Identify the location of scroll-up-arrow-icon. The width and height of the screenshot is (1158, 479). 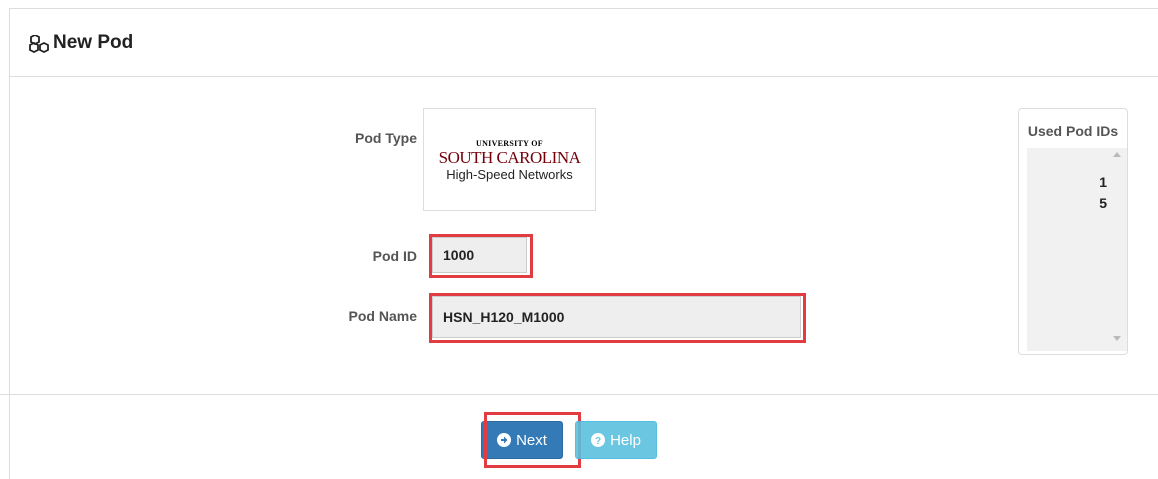
(1117, 154).